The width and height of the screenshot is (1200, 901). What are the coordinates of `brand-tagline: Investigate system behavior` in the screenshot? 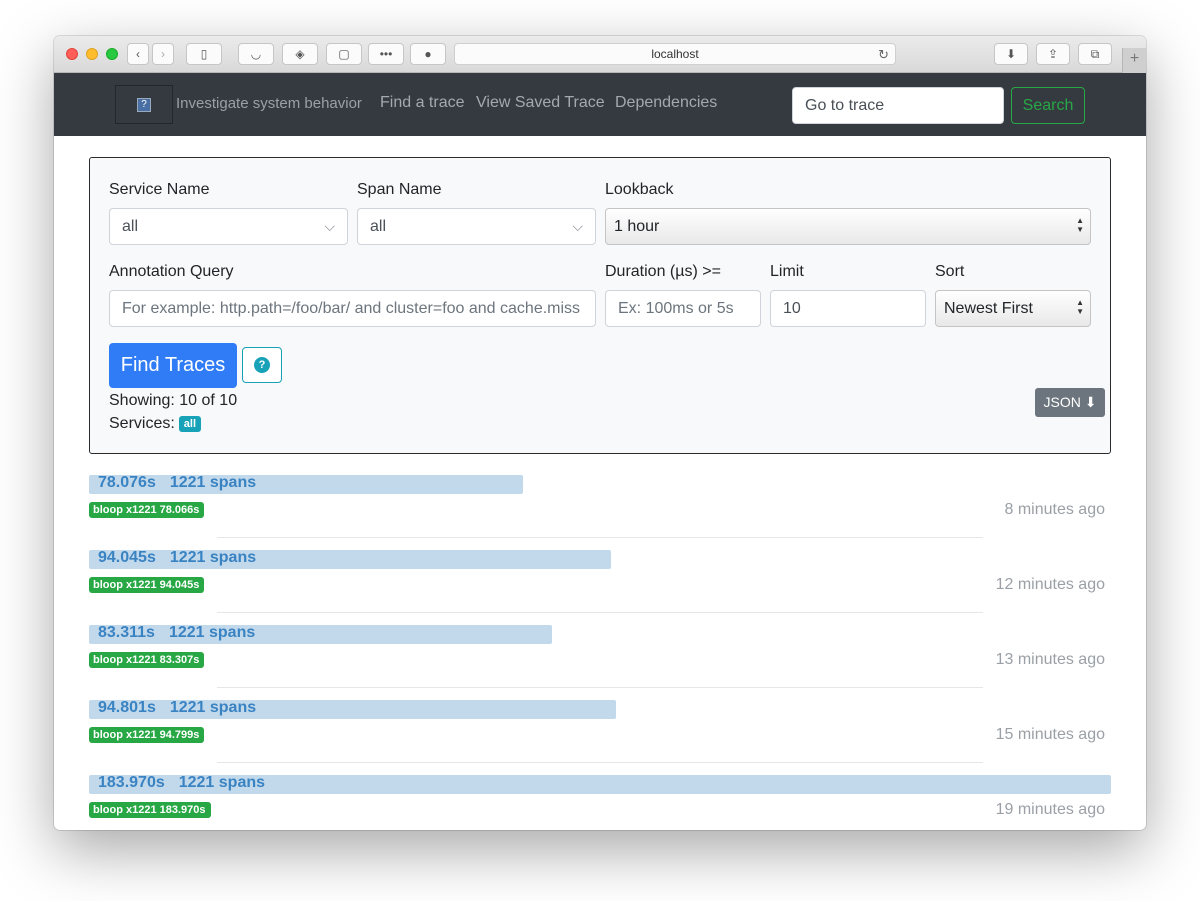 It's located at (269, 103).